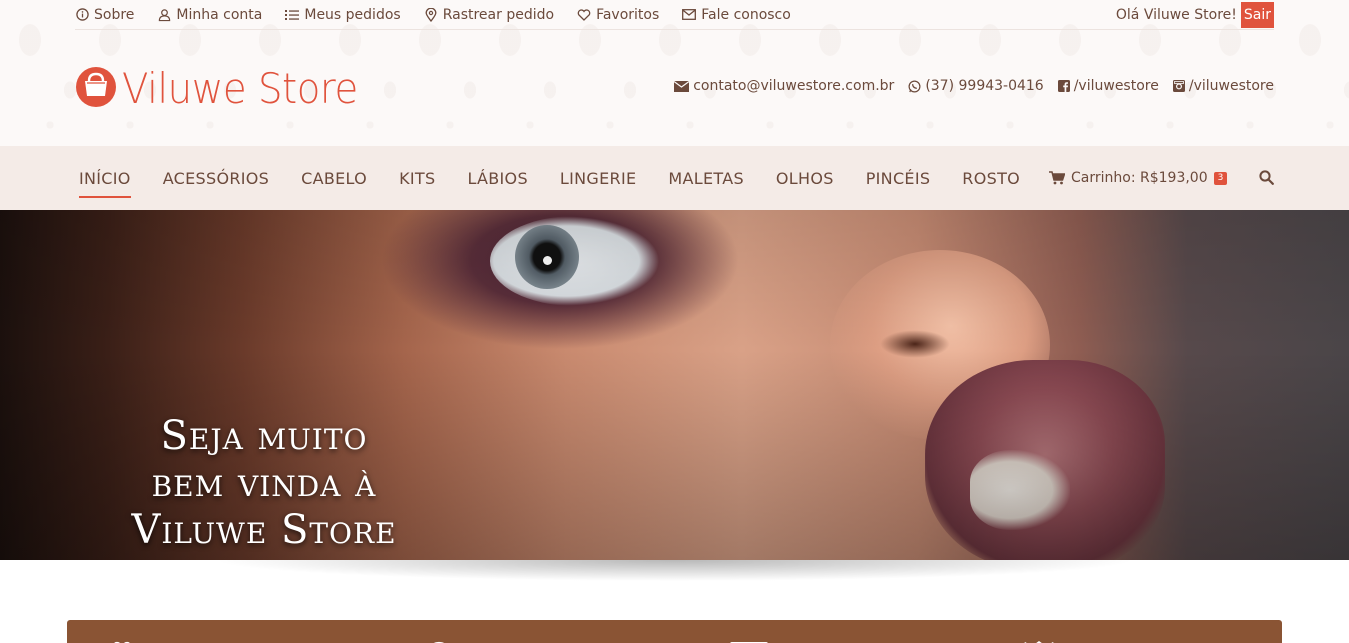  Describe the element at coordinates (264, 530) in the screenshot. I see `hero-headline-line-3: Viluwe Store` at that location.